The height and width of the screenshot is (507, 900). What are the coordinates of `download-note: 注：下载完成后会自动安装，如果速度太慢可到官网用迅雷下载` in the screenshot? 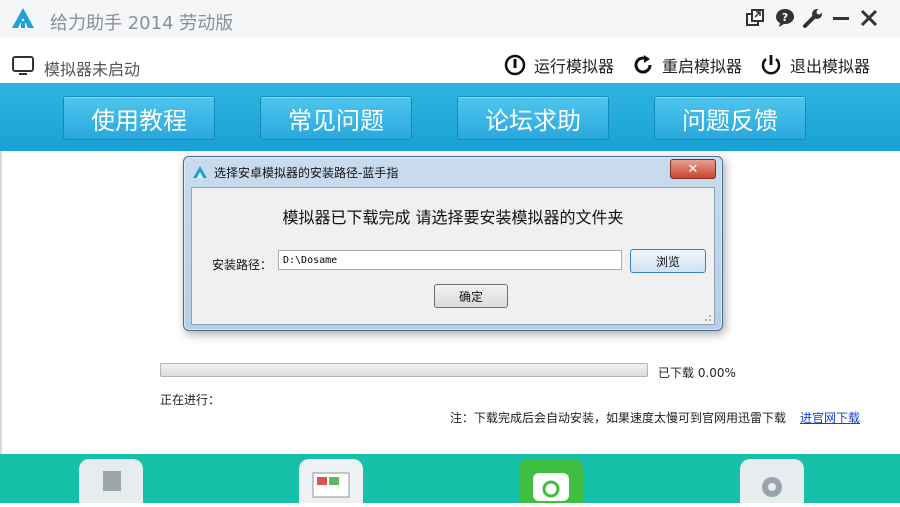 It's located at (618, 418).